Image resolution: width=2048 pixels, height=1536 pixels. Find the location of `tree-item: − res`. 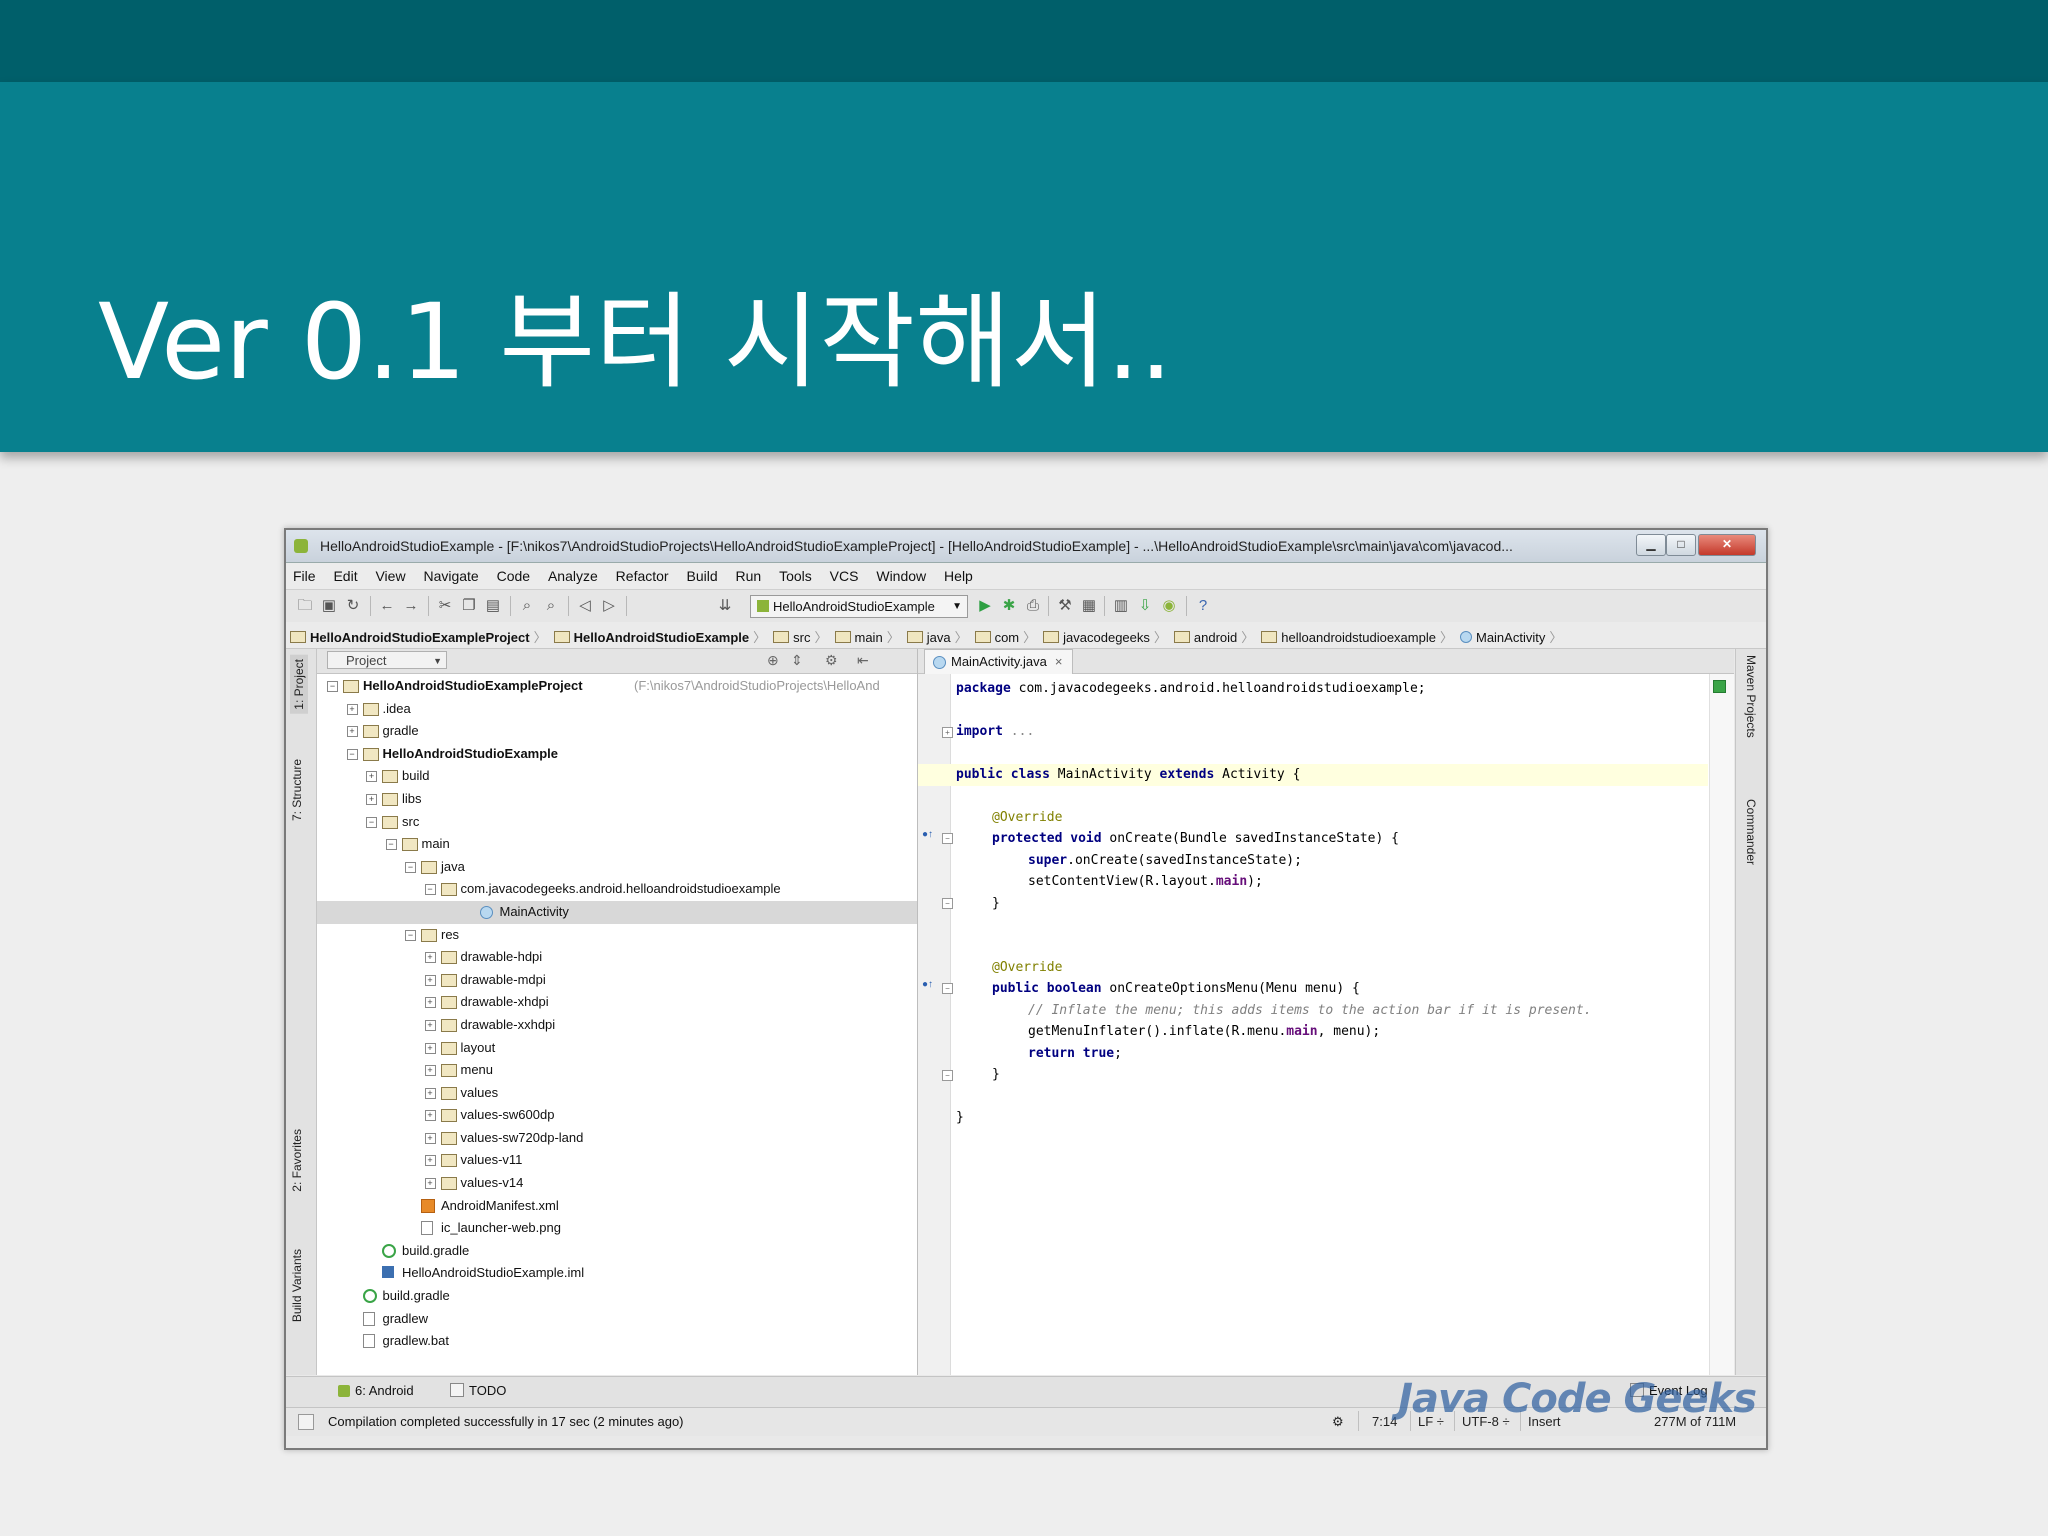

tree-item: − res is located at coordinates (617, 935).